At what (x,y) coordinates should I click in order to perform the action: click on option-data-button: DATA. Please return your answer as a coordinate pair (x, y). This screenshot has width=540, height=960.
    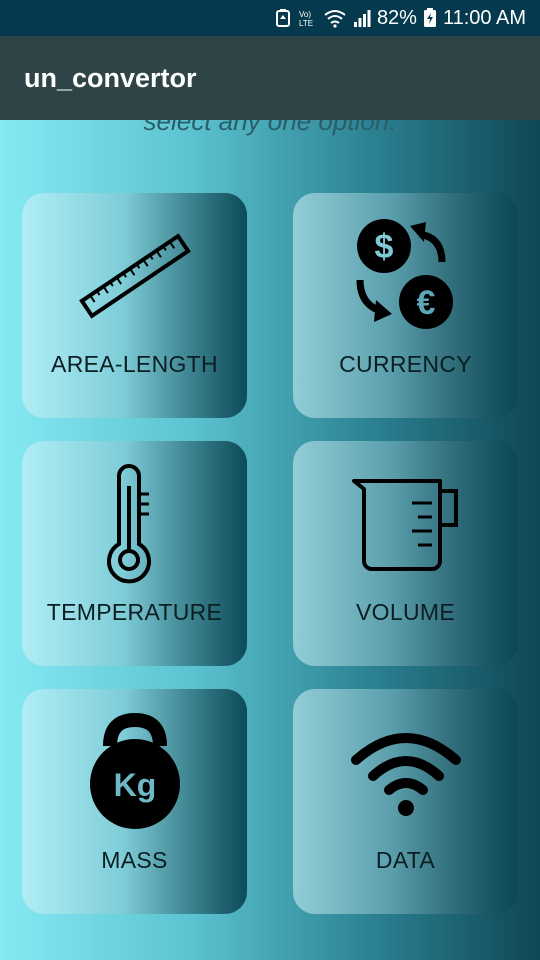
    Looking at the image, I should click on (405, 801).